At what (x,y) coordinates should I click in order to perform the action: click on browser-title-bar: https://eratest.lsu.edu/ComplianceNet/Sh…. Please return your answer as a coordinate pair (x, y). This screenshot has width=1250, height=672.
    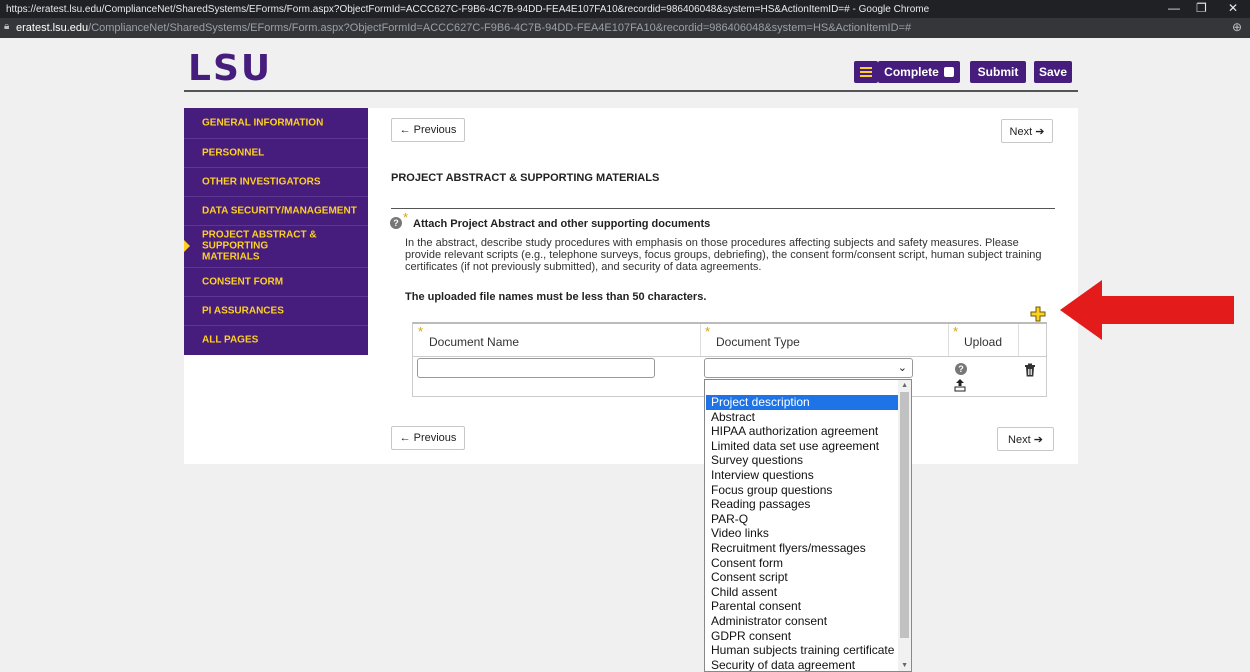
    Looking at the image, I should click on (625, 9).